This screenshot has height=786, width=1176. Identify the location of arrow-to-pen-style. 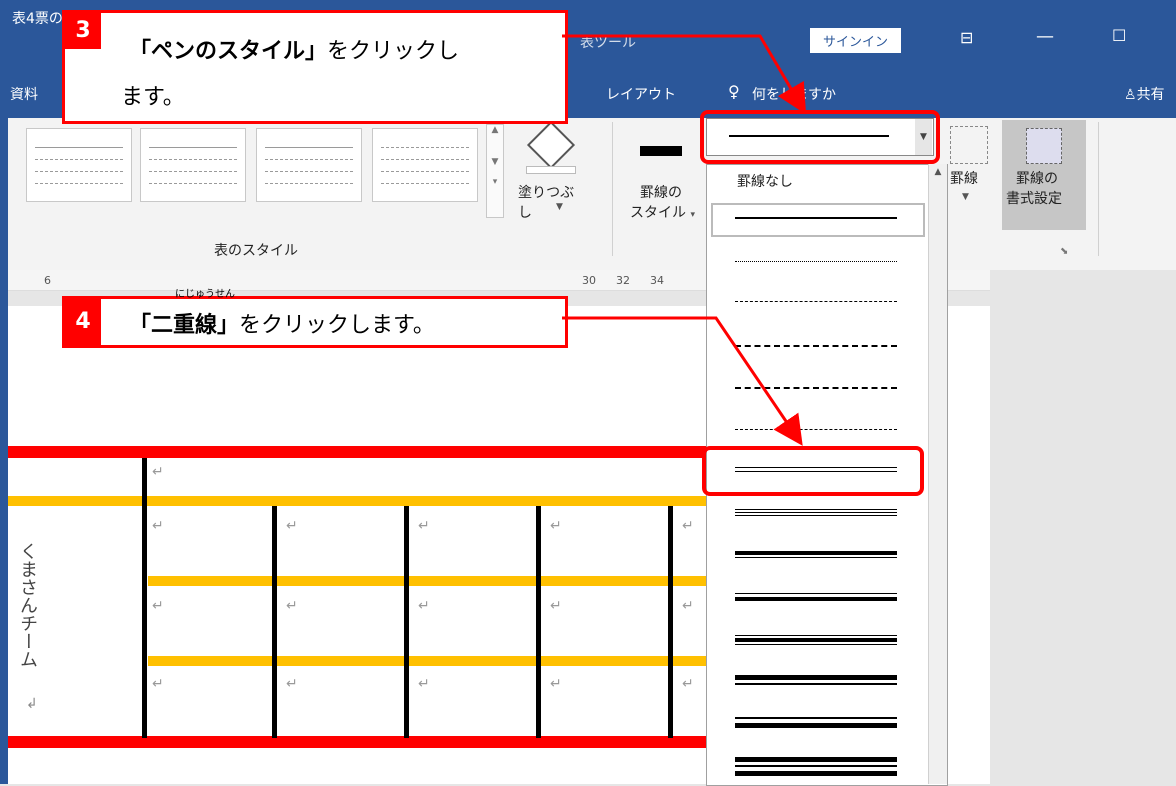
(684, 74).